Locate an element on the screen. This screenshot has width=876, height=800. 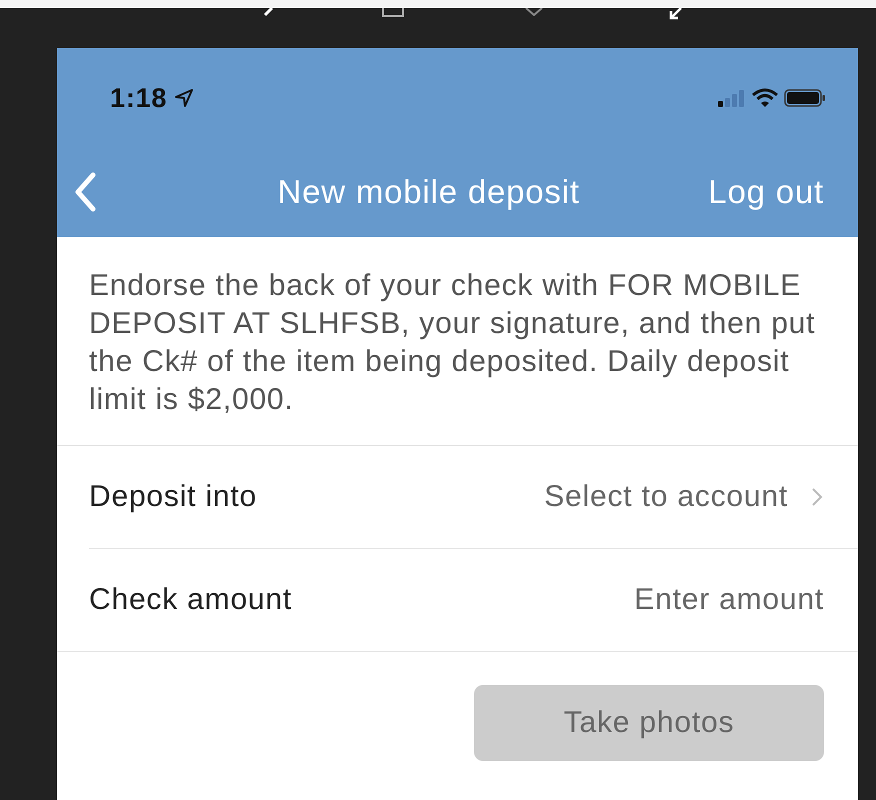
arrow-icon is located at coordinates (676, 14).